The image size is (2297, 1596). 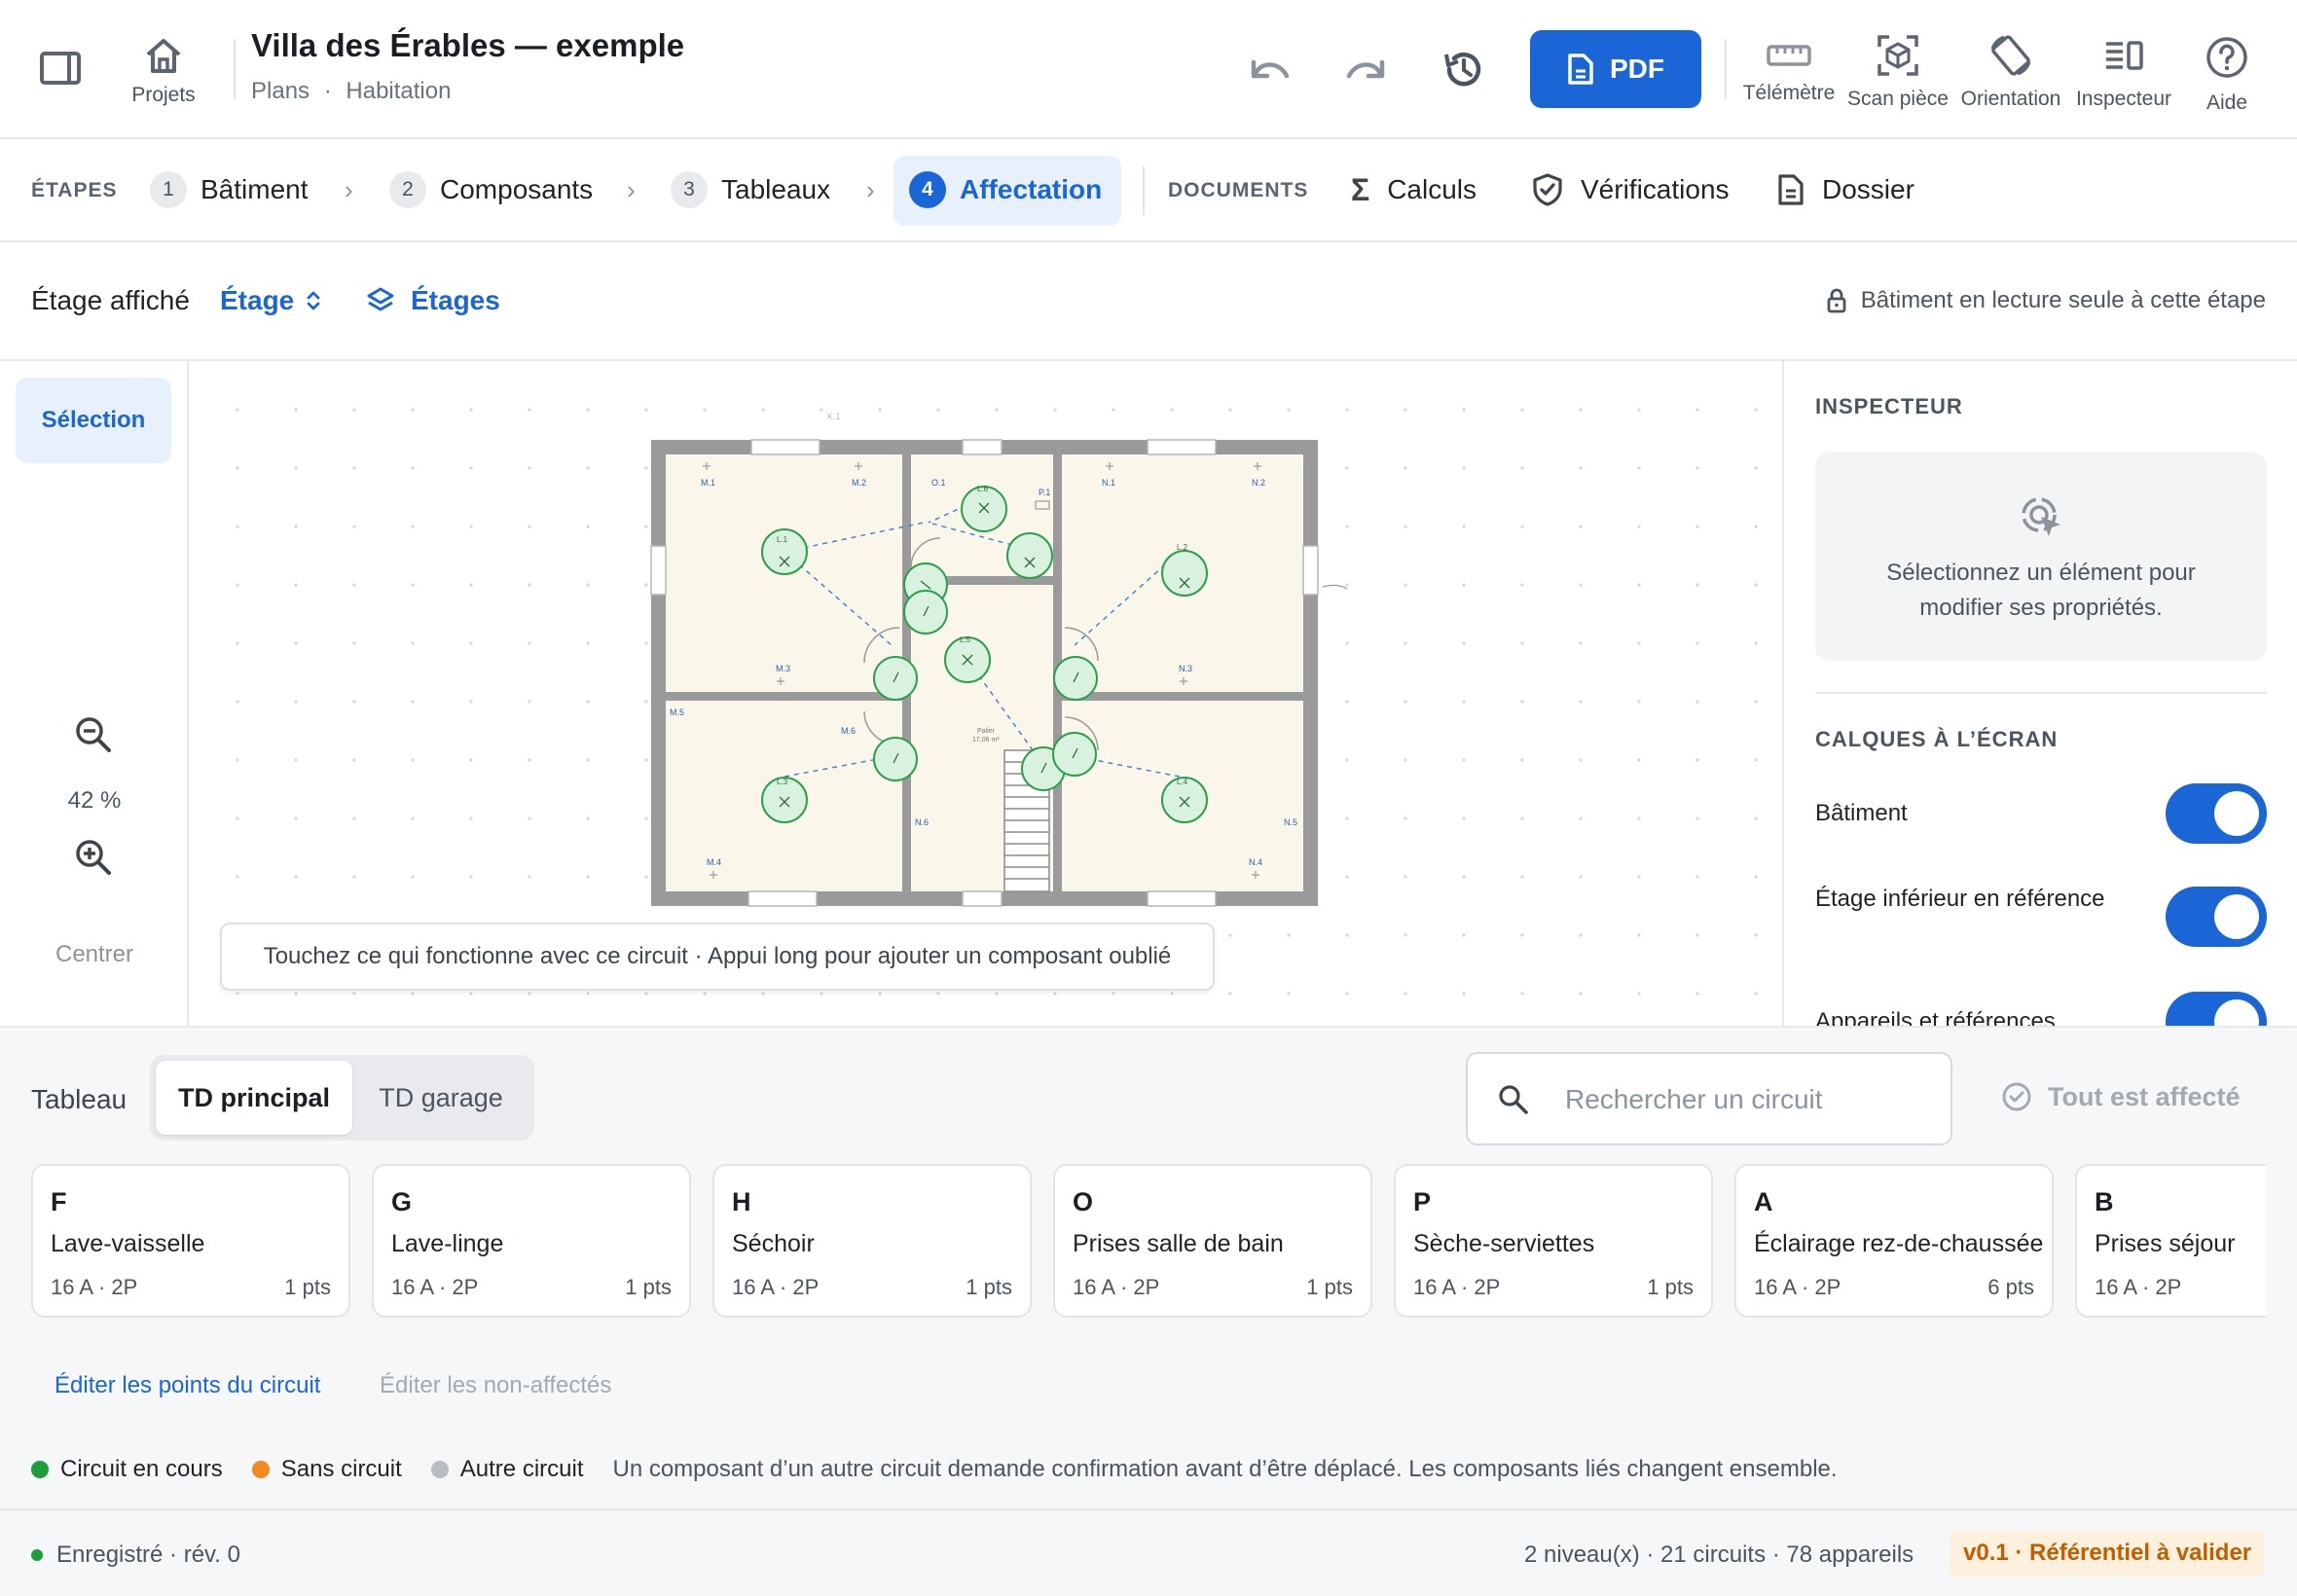 I want to click on legend-label: Circuit en cours, so click(x=141, y=1469).